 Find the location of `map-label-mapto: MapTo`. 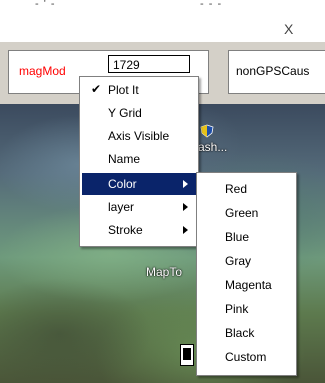

map-label-mapto: MapTo is located at coordinates (164, 272).